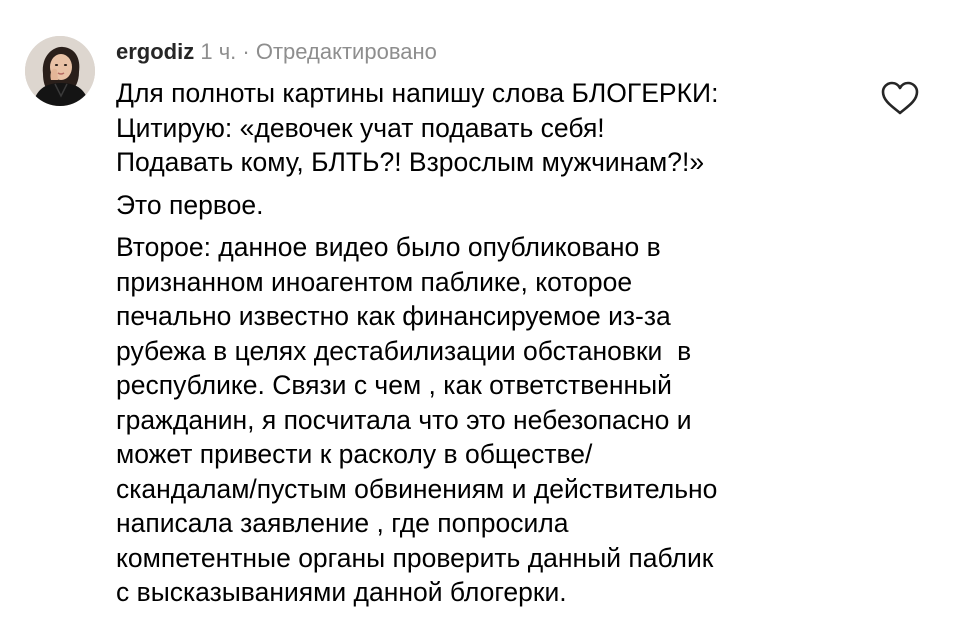  Describe the element at coordinates (218, 51) in the screenshot. I see `comment-time: 1 ч.` at that location.